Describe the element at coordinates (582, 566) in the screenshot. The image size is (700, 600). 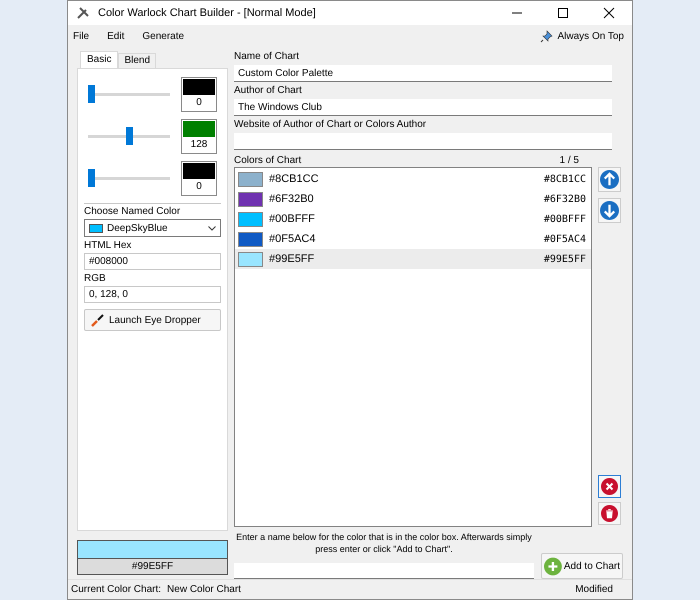
I see `add-to-chart-button: Add to Chart` at that location.